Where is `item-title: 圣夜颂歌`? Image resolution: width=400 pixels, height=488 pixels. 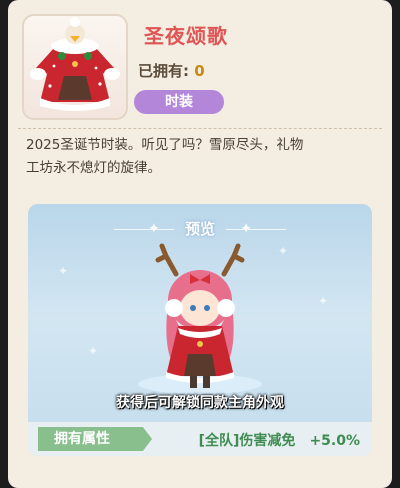
item-title: 圣夜颂歌 is located at coordinates (186, 36).